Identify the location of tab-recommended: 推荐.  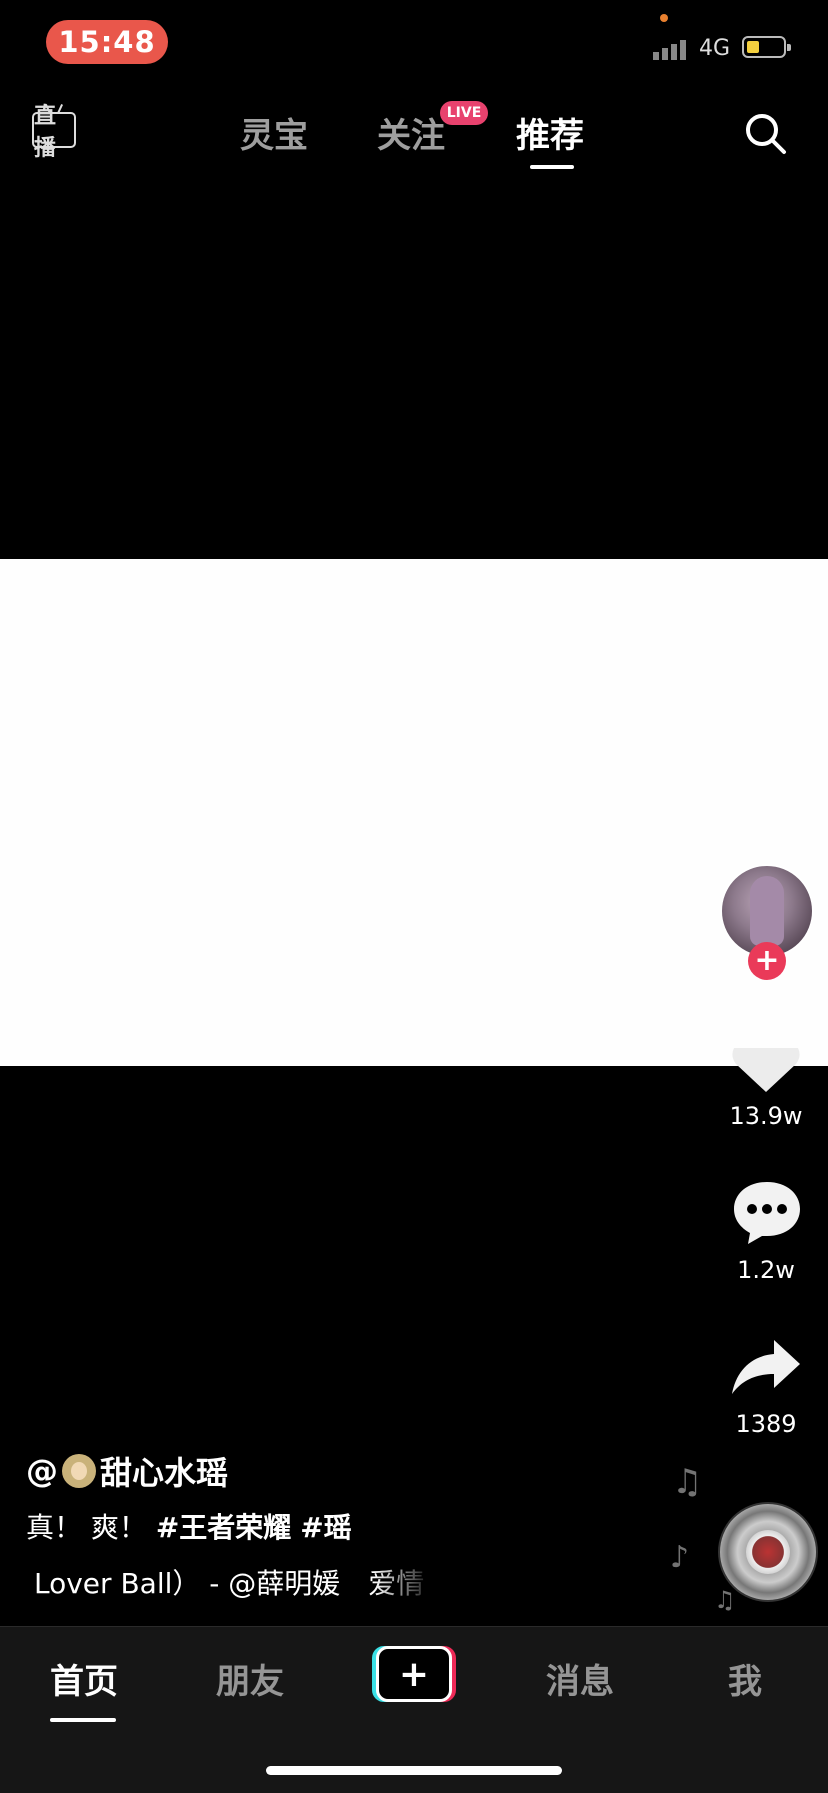
(550, 132).